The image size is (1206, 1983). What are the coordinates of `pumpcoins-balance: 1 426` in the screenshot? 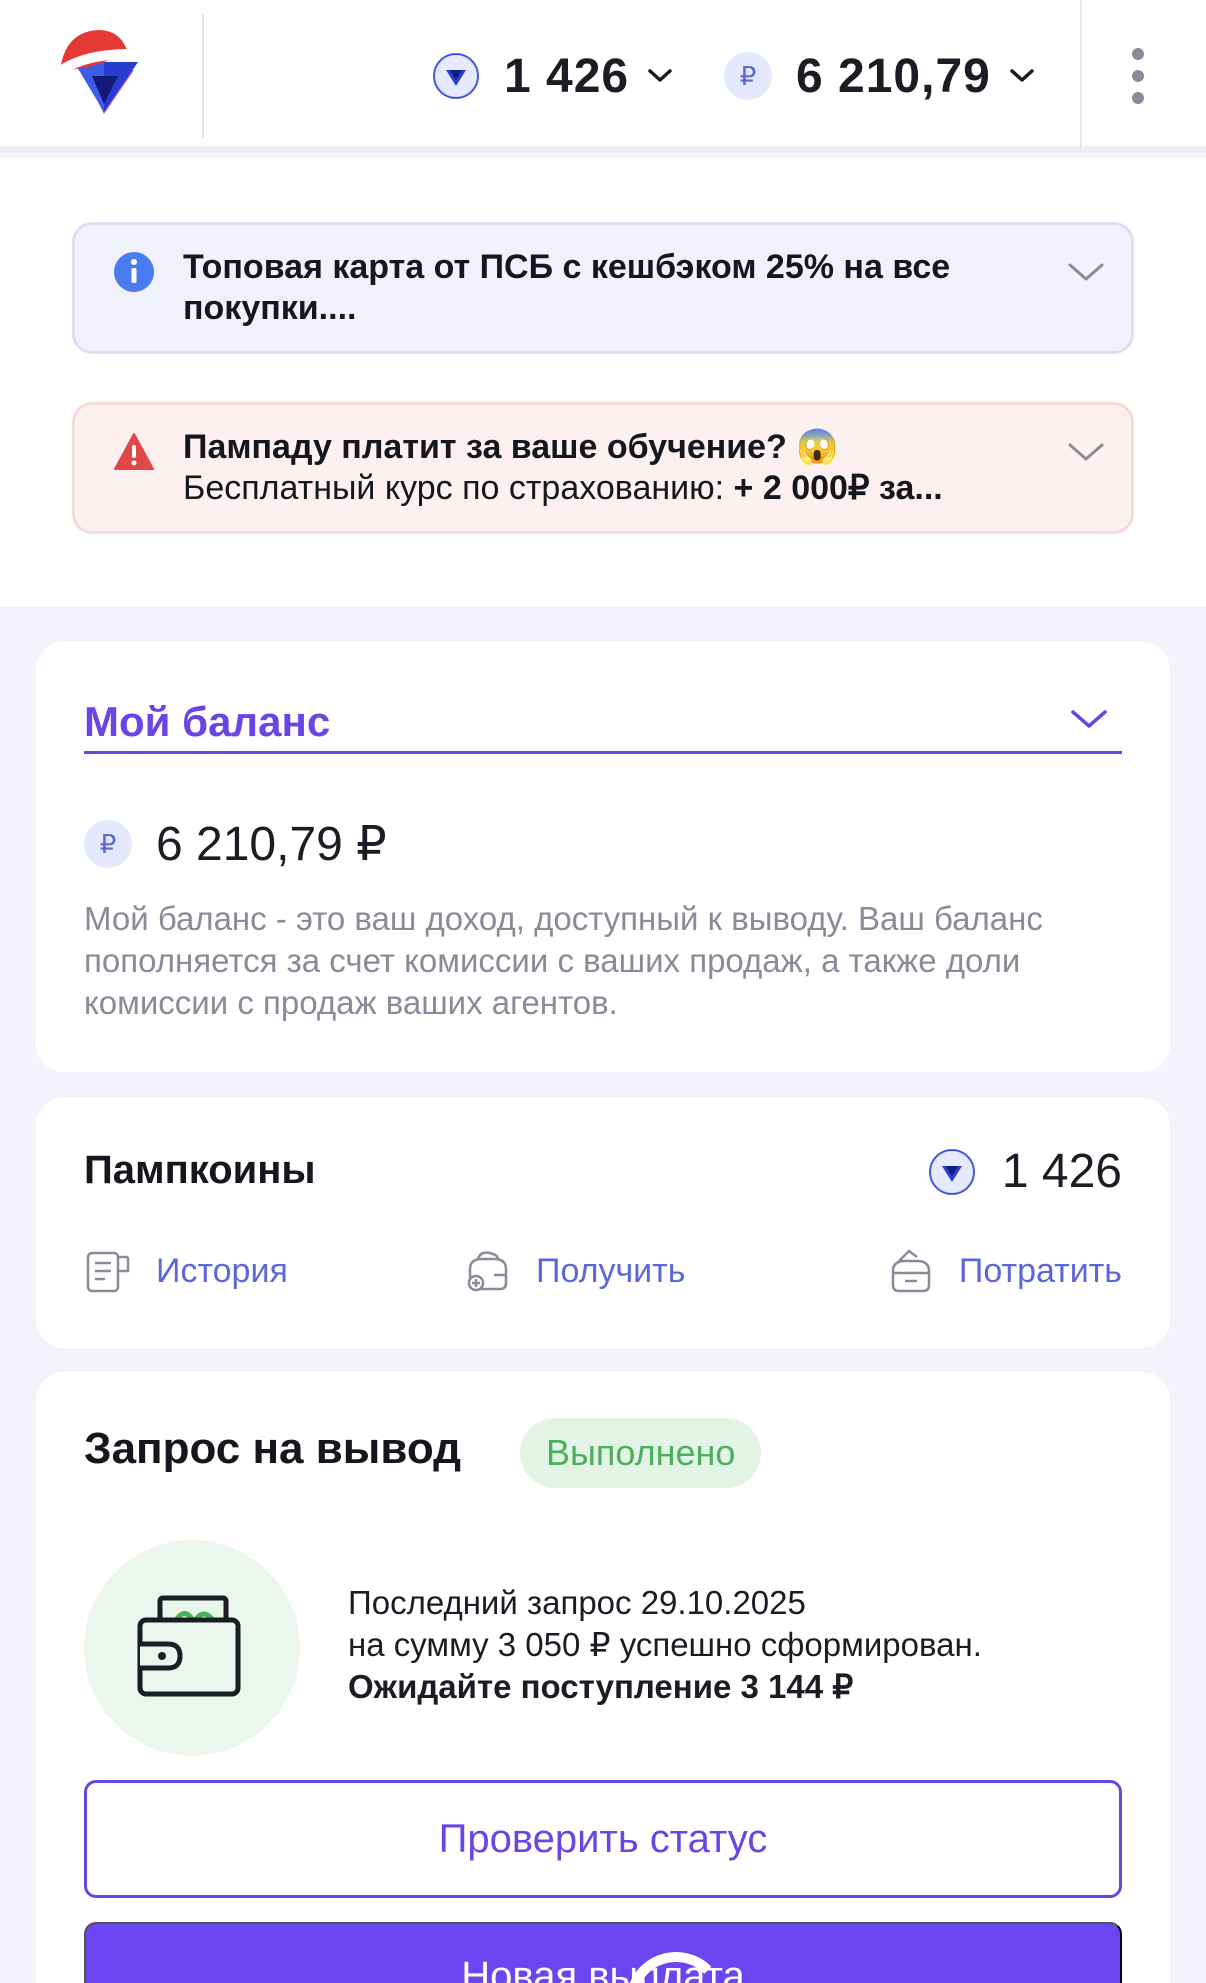 It's located at (1025, 1171).